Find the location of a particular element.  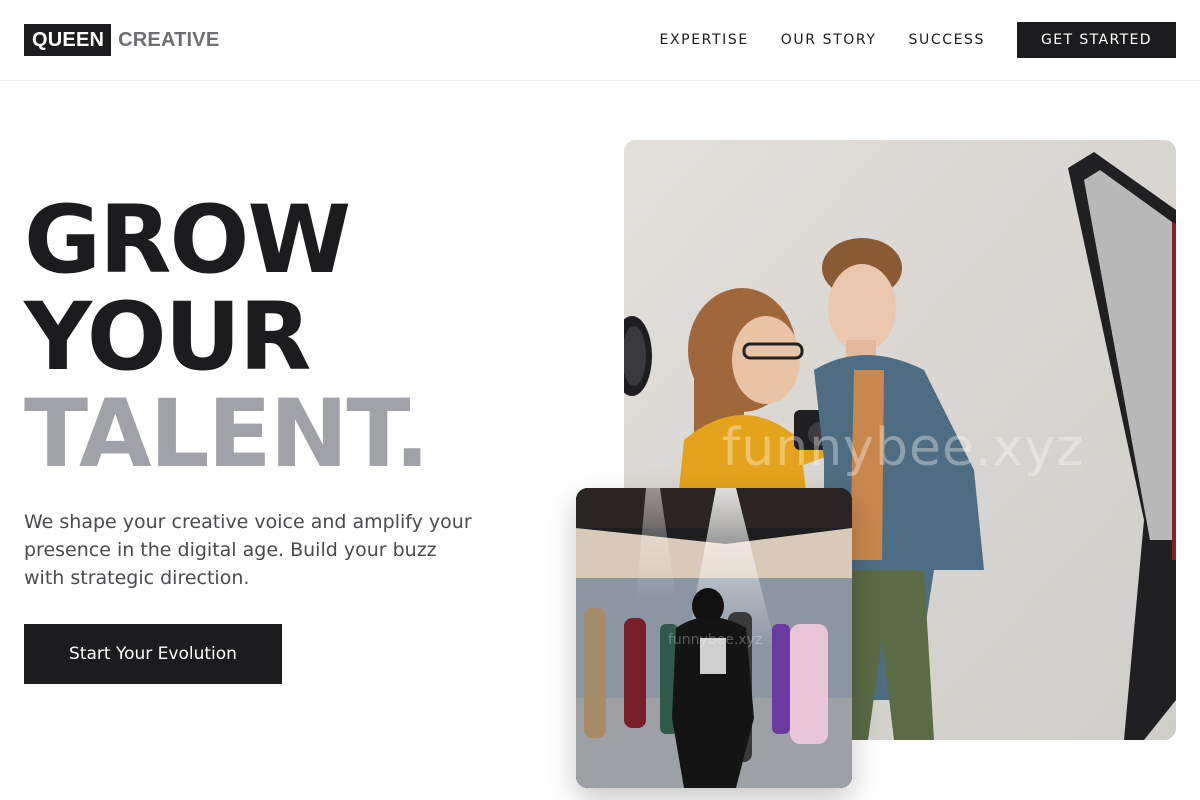

nav-link-our-story: OUR STORY is located at coordinates (829, 40).